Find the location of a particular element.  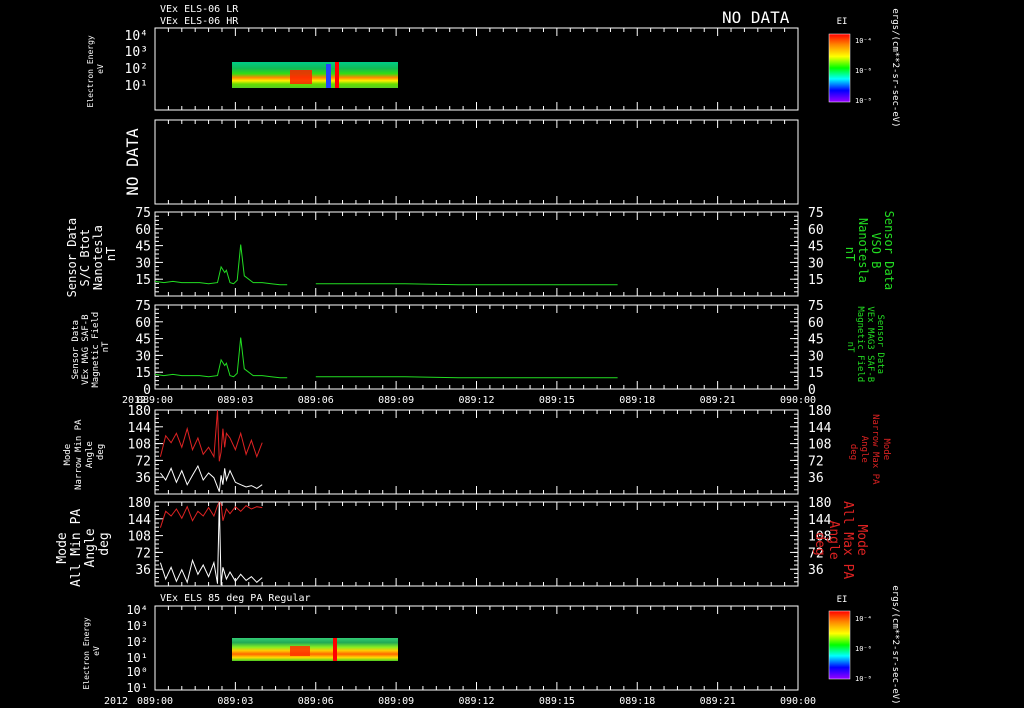

right-axis-label: Mode Narrow Max PA Angle deg is located at coordinates (869, 452).